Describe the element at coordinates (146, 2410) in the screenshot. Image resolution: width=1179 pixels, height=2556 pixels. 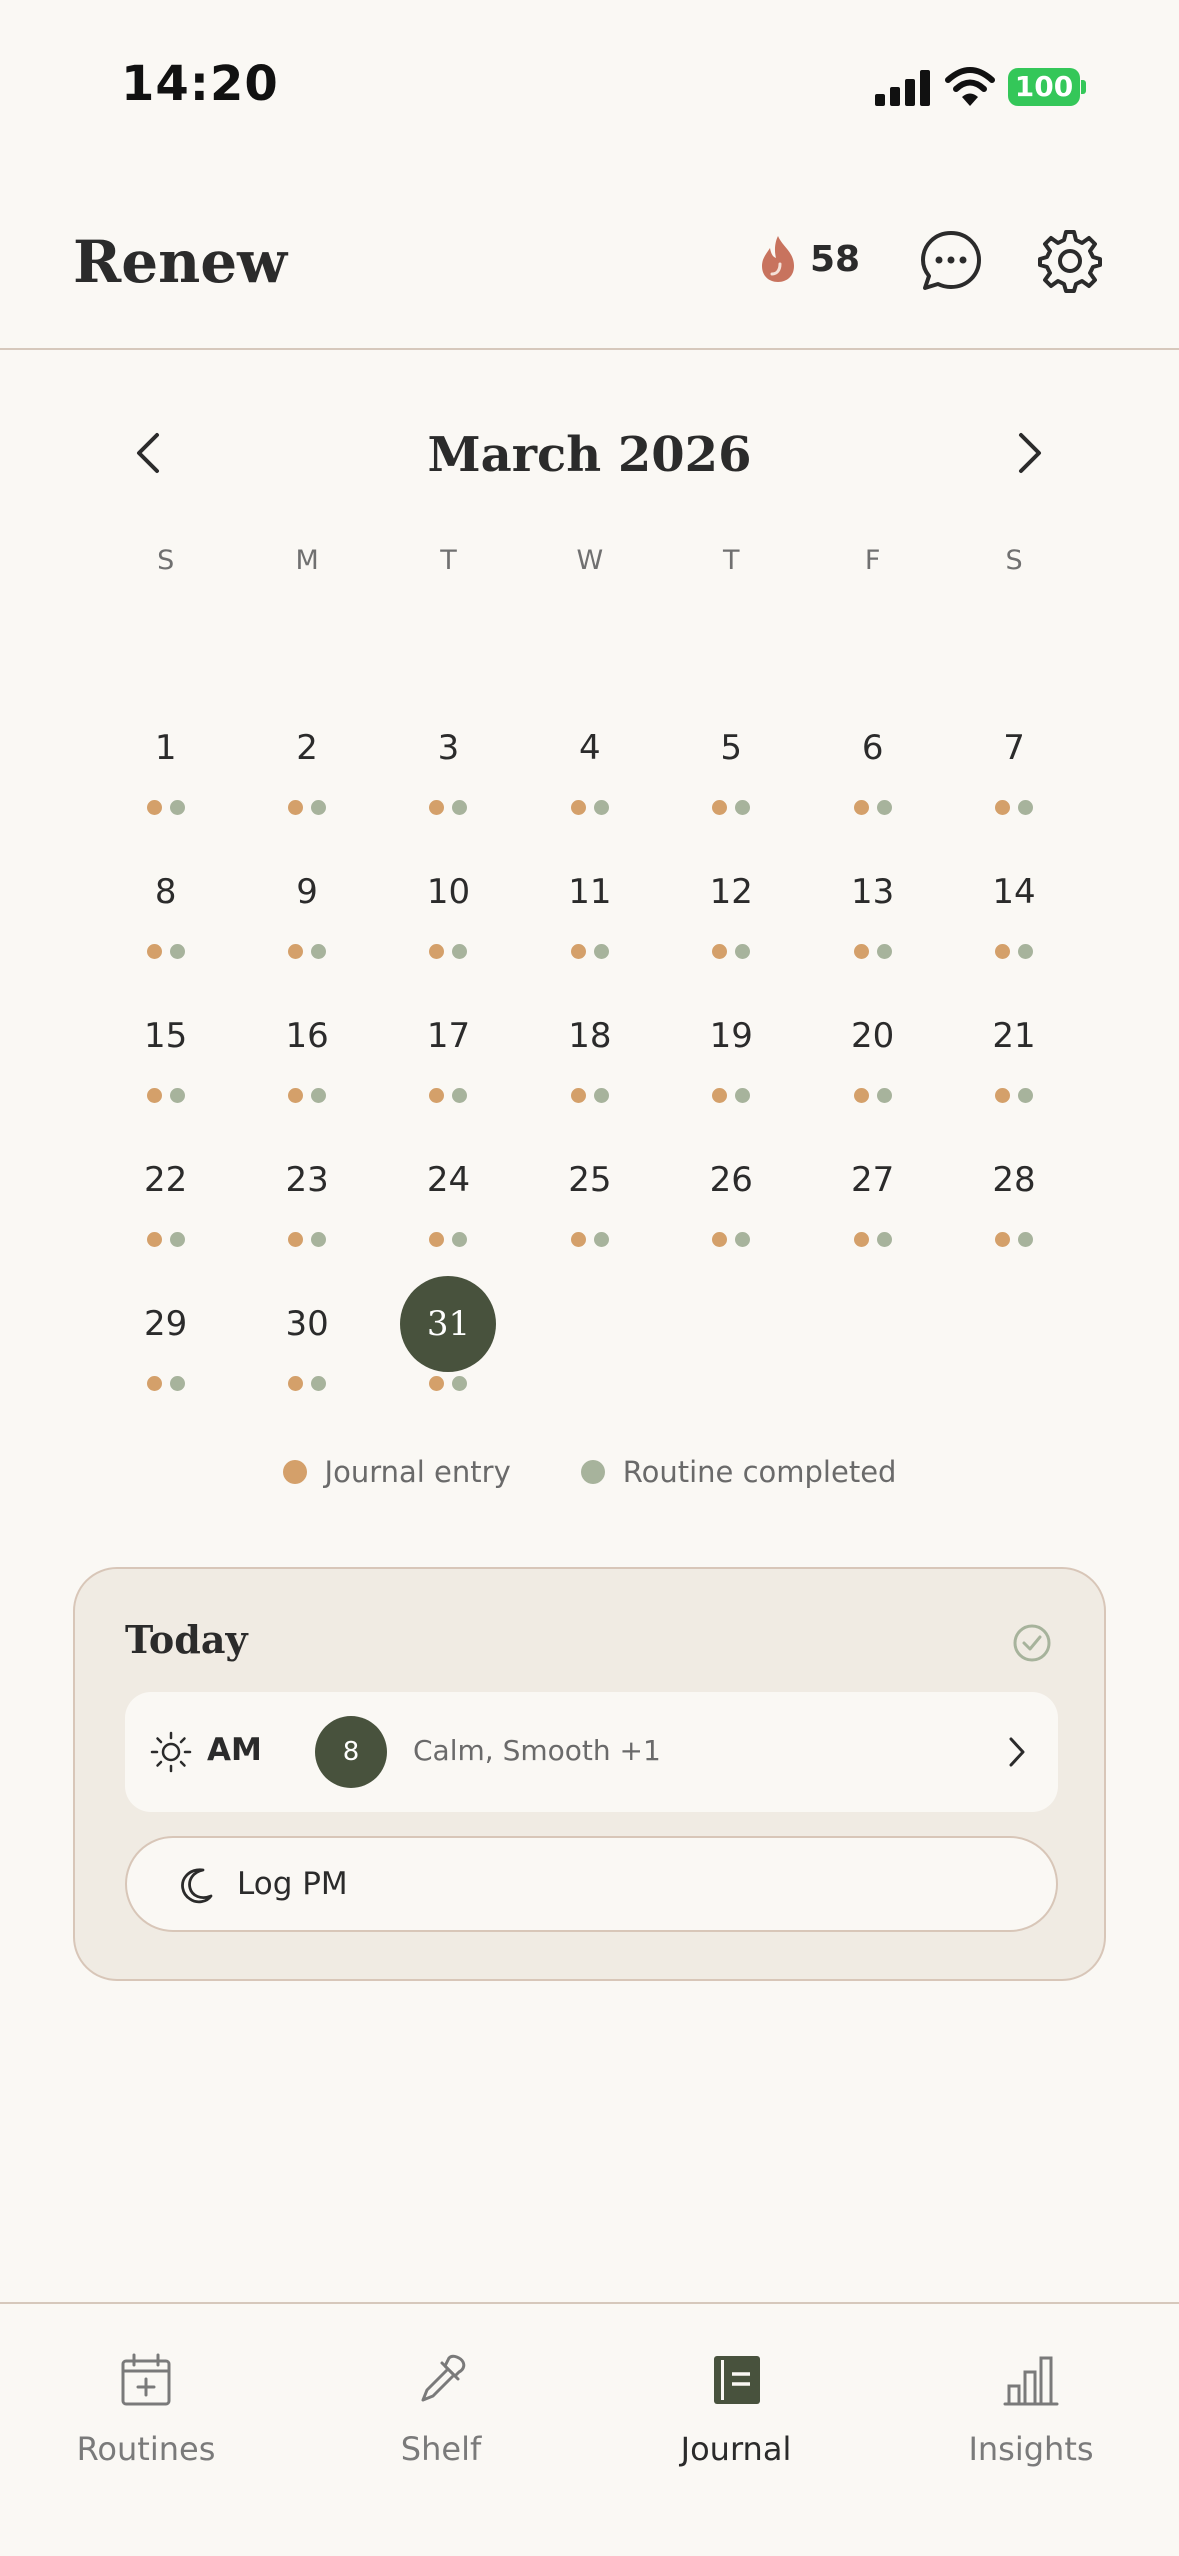
I see `tab-routines: Routines` at that location.